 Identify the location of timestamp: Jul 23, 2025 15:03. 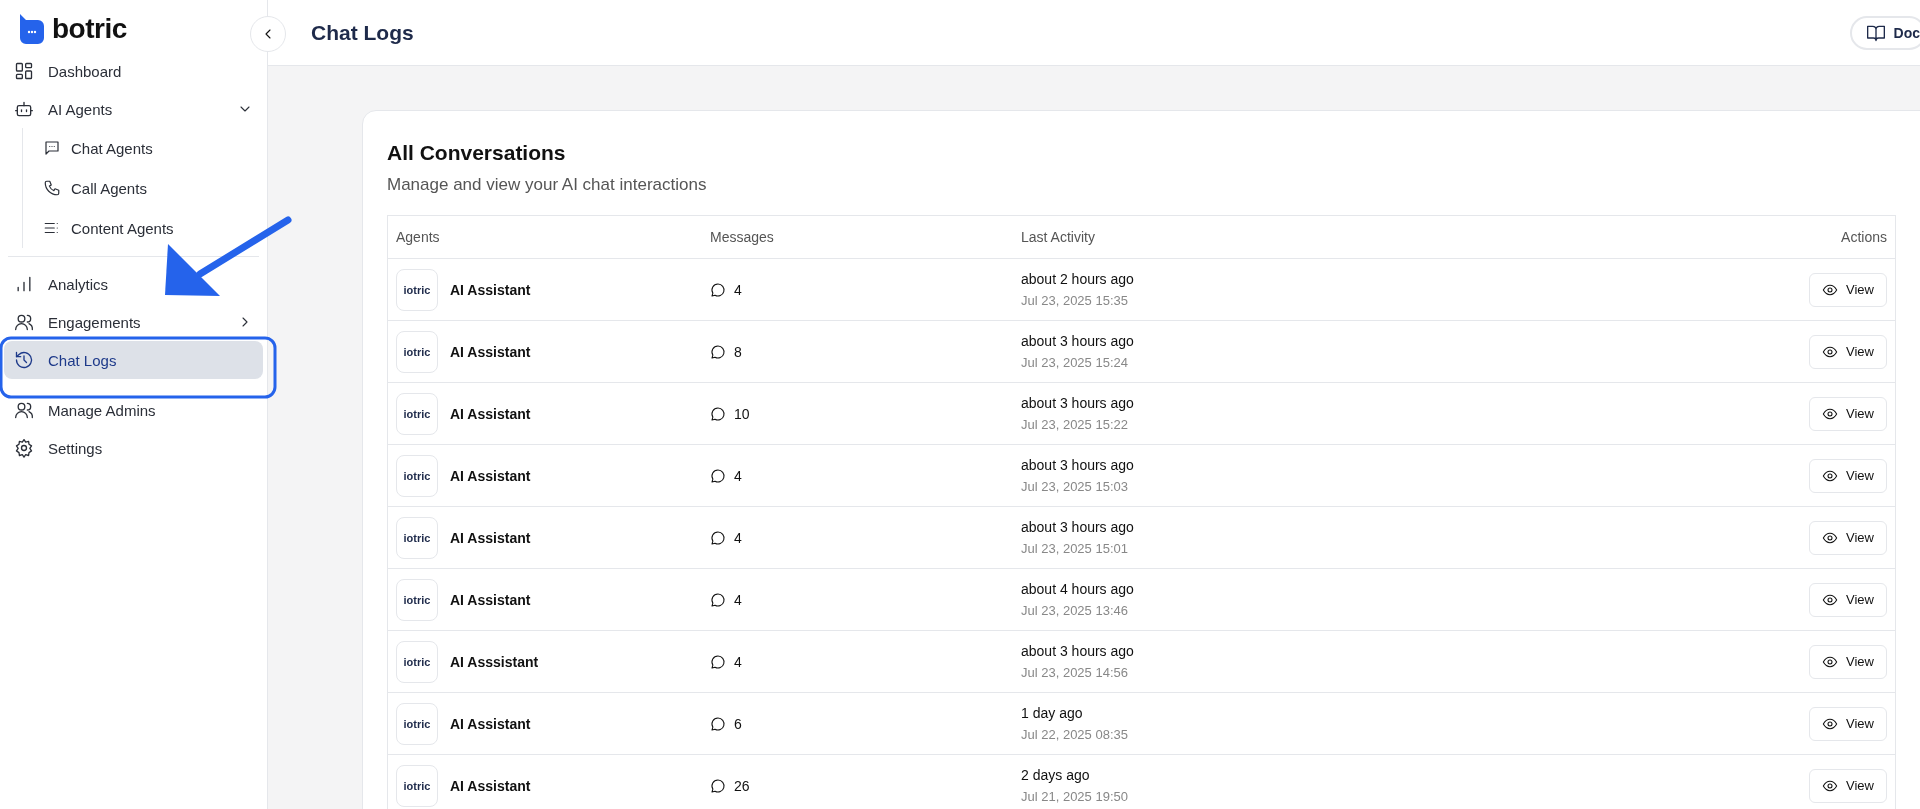
(1075, 486).